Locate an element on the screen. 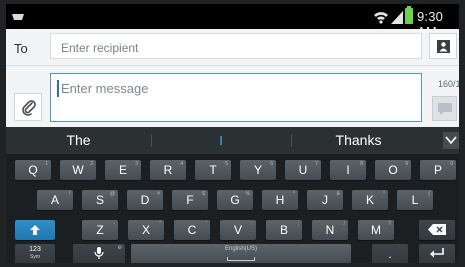 Image resolution: width=465 pixels, height=267 pixels. key-label: E is located at coordinates (122, 170).